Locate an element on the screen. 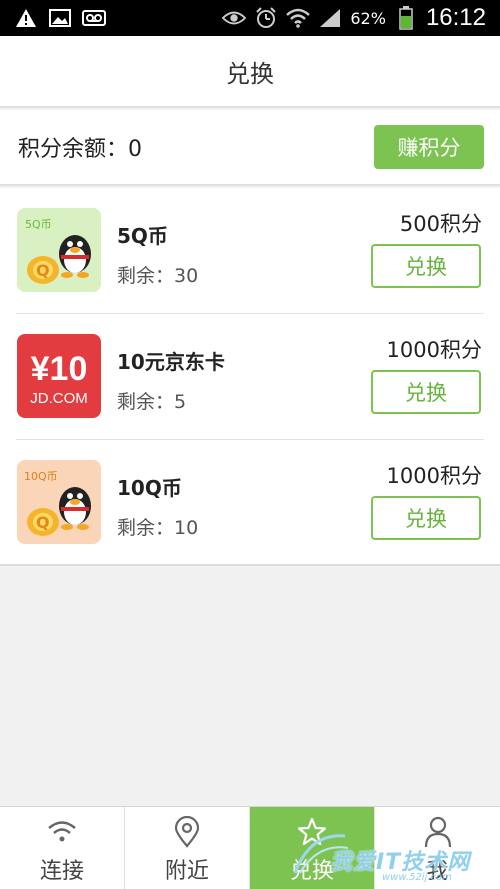  tab-label: 兑换 is located at coordinates (311, 871).